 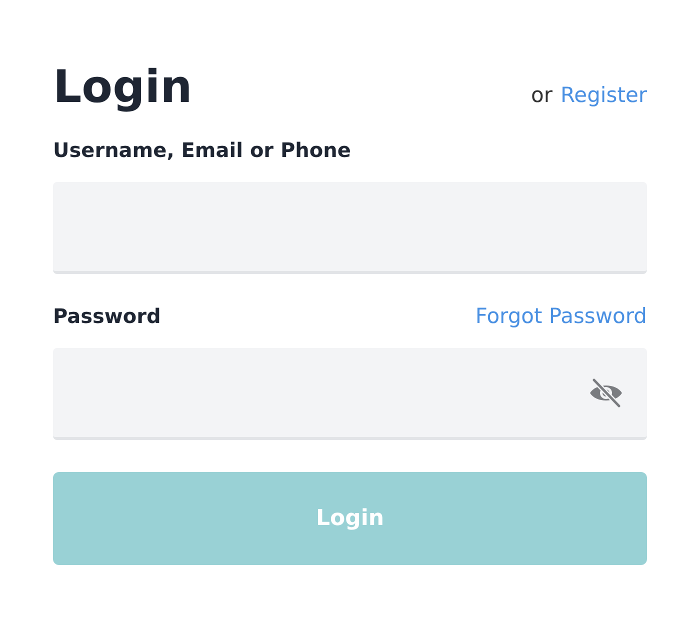 What do you see at coordinates (122, 87) in the screenshot?
I see `login-heading: Login` at bounding box center [122, 87].